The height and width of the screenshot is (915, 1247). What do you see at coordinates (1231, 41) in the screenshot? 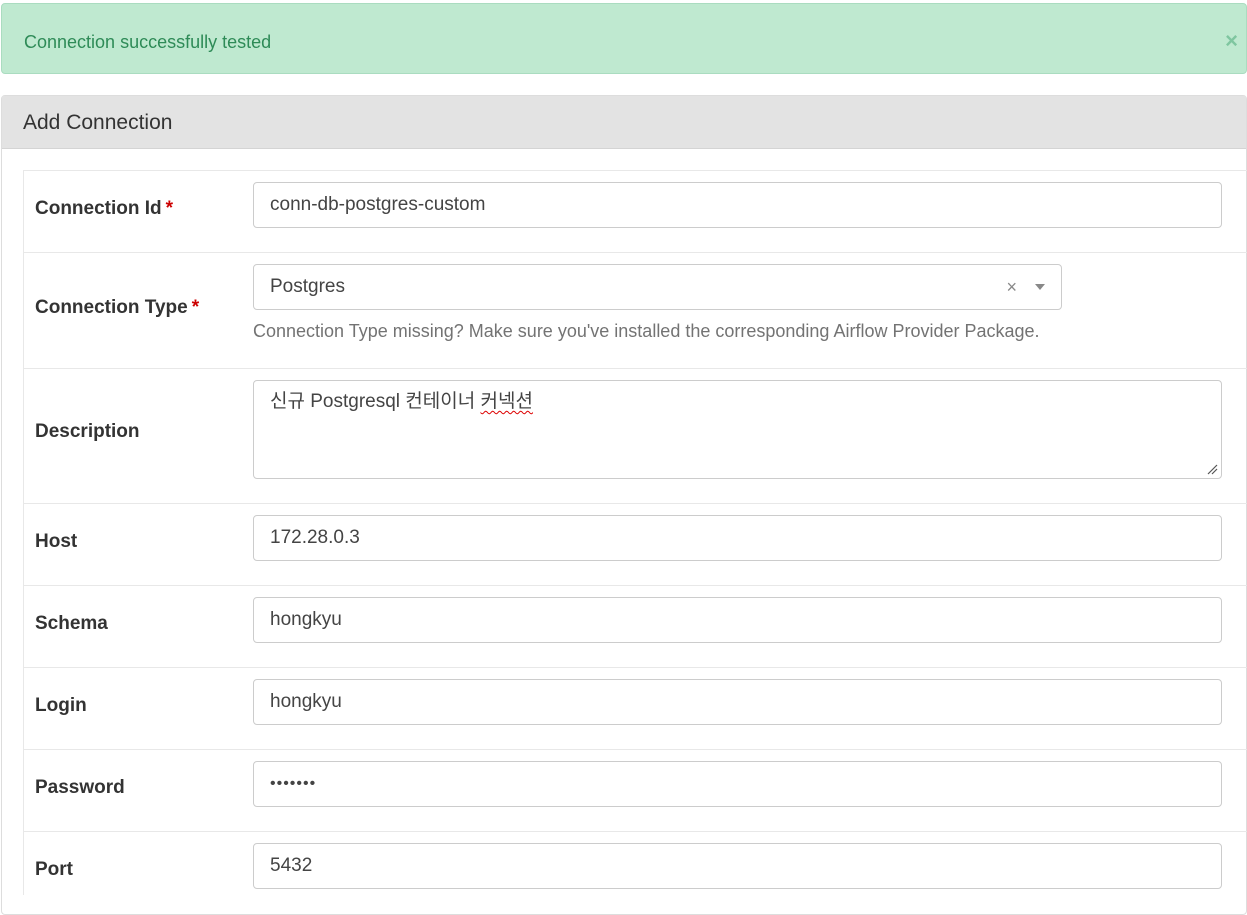
I see `close-icon: ×` at bounding box center [1231, 41].